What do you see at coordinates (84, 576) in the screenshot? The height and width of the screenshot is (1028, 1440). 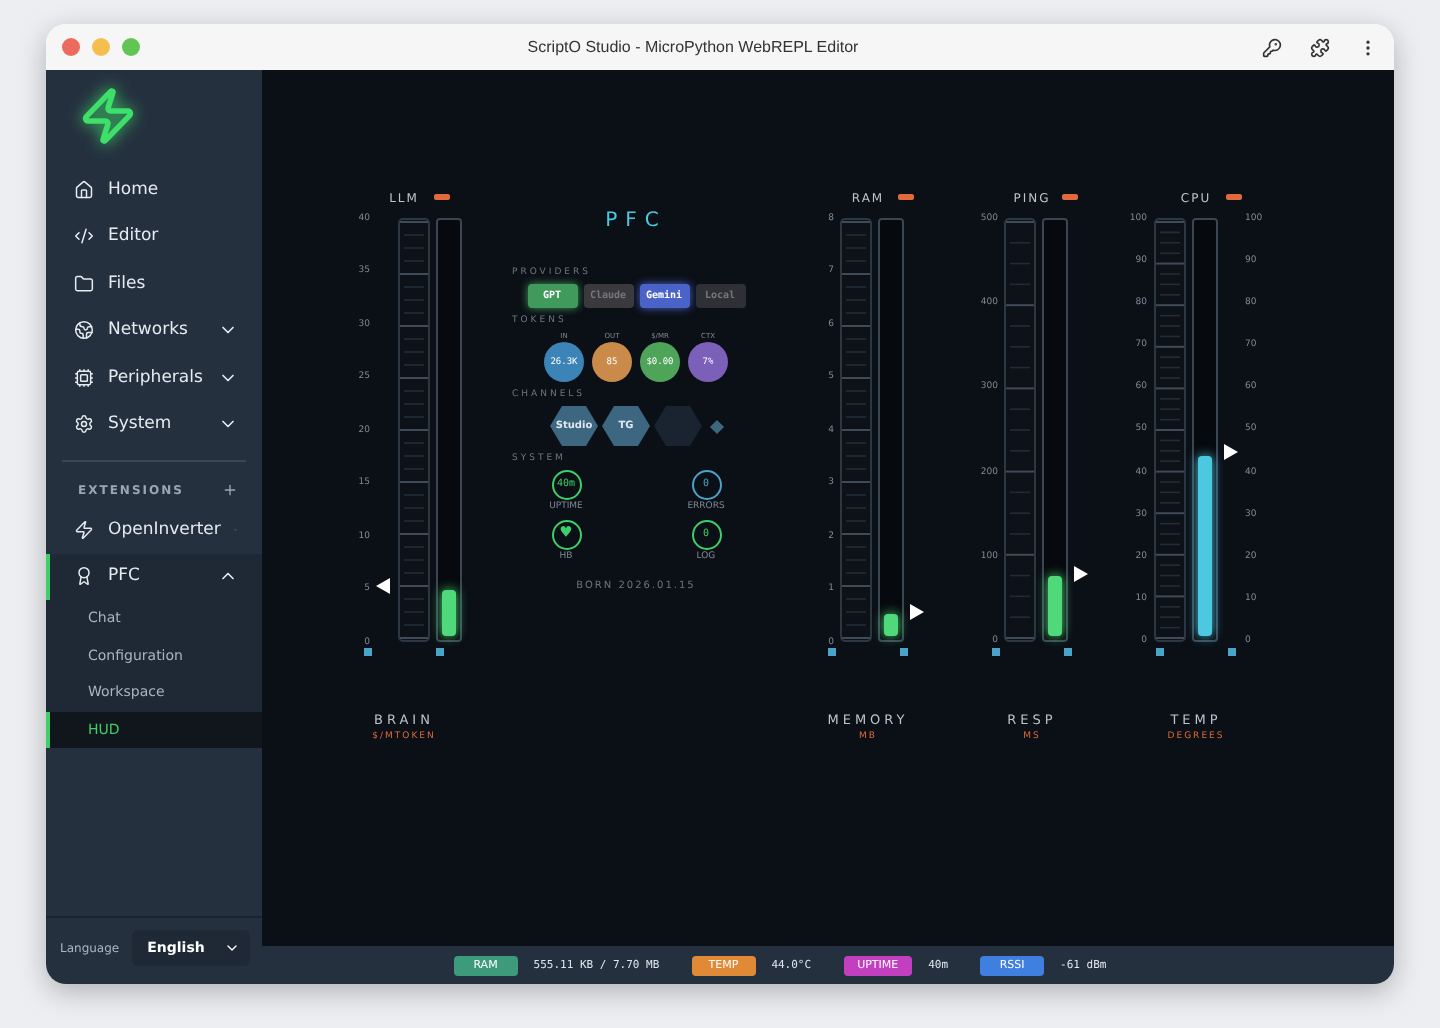 I see `award-icon` at bounding box center [84, 576].